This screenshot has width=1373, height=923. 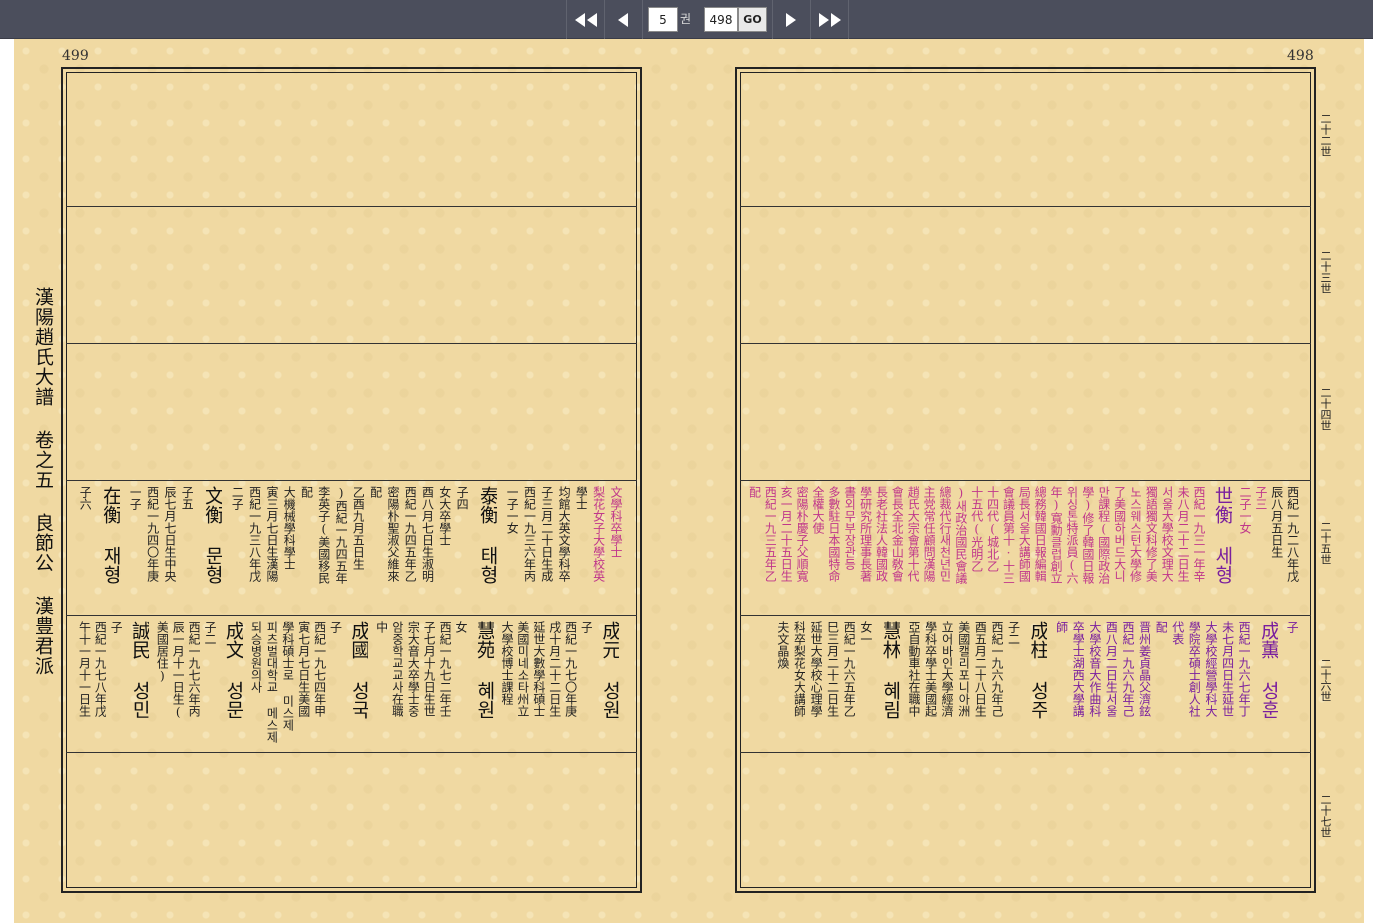 I want to click on record-column: 學科卒學士美國起, so click(x=930, y=669).